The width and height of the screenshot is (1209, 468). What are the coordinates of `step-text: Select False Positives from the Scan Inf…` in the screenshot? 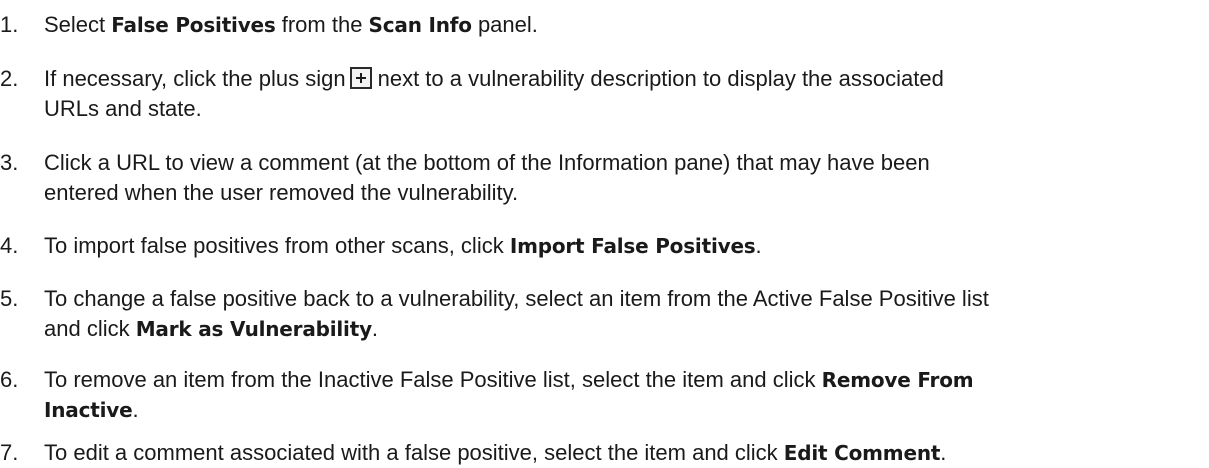 It's located at (622, 25).